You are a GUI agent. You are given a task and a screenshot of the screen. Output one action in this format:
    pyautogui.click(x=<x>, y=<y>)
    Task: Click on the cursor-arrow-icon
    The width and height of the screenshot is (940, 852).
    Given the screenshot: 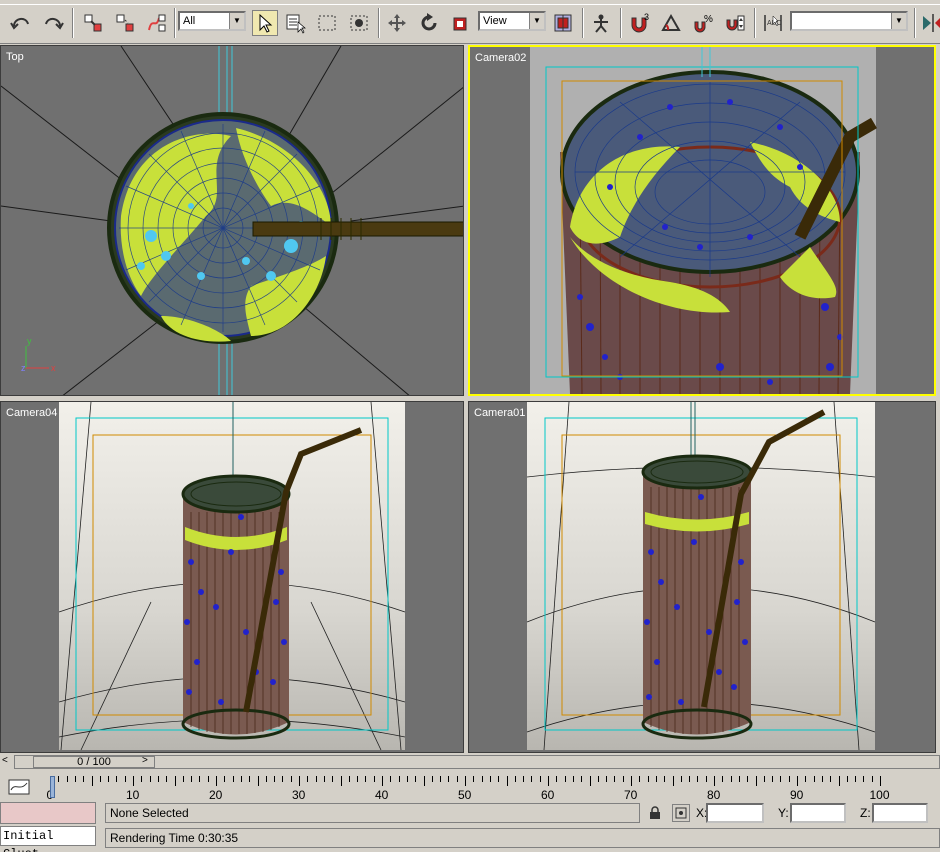 What is the action you would take?
    pyautogui.click(x=266, y=23)
    